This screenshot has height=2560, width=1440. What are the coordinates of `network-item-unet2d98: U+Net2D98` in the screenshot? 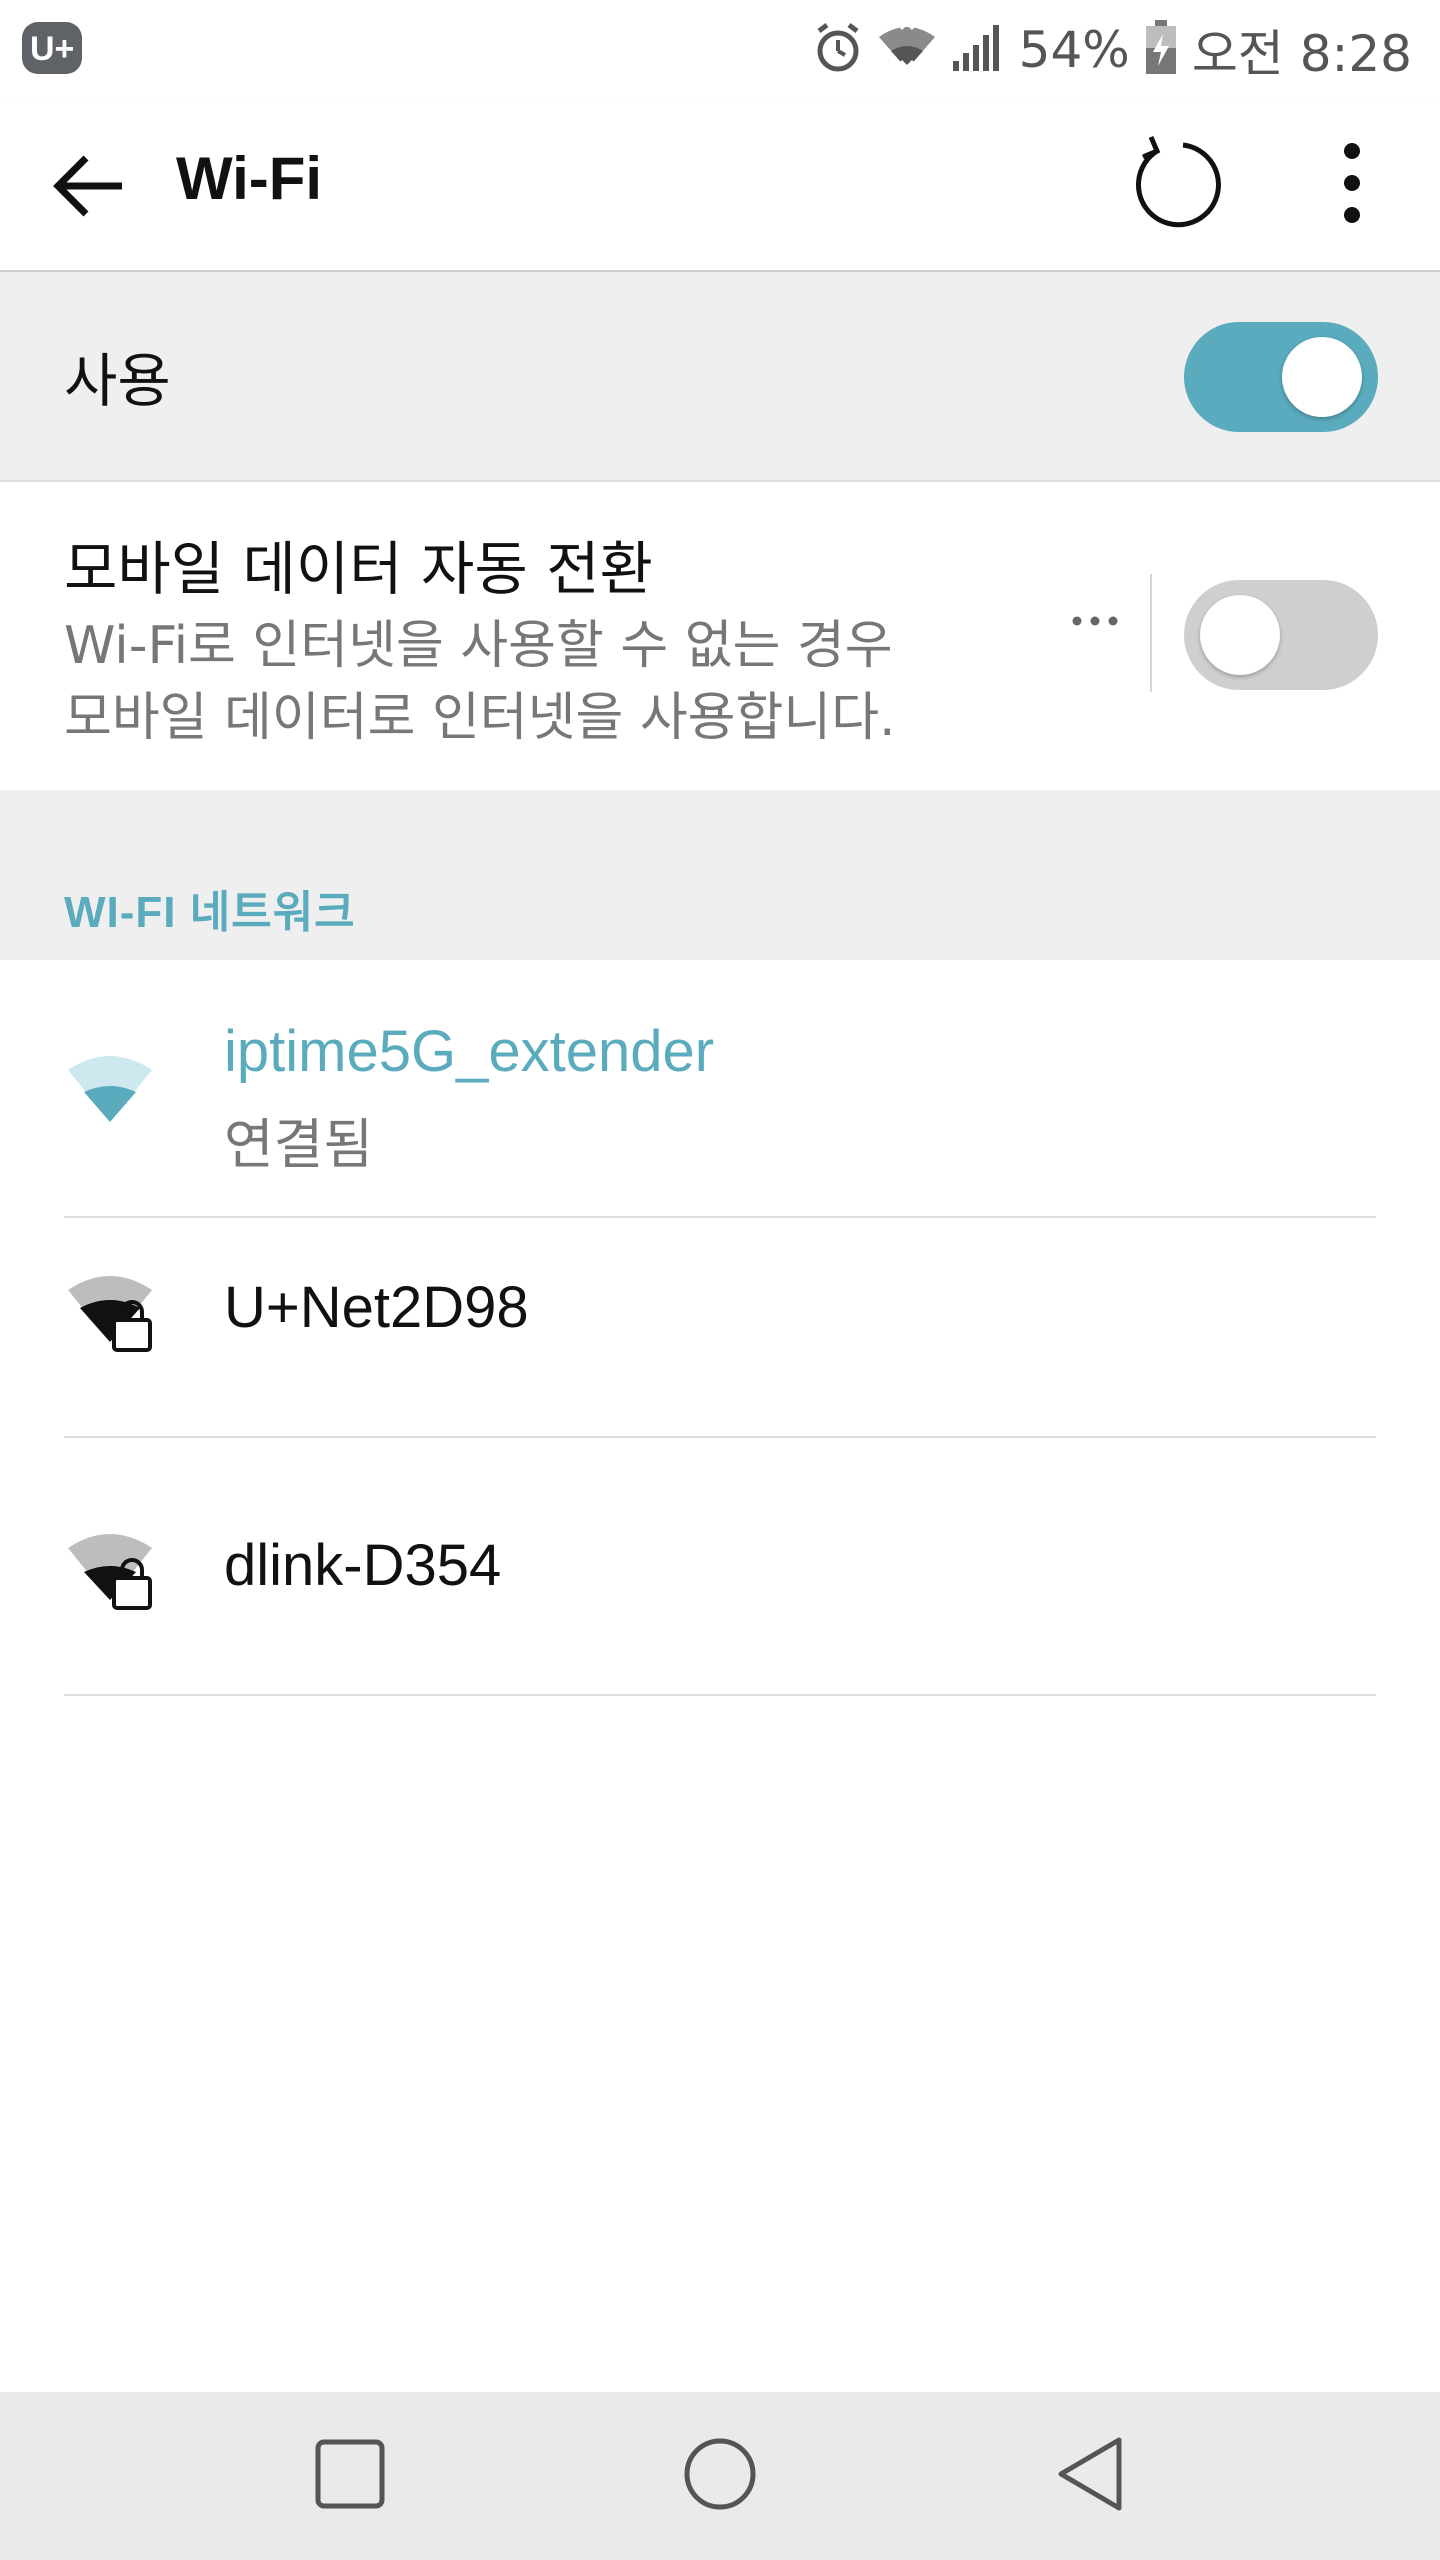 It's located at (720, 1346).